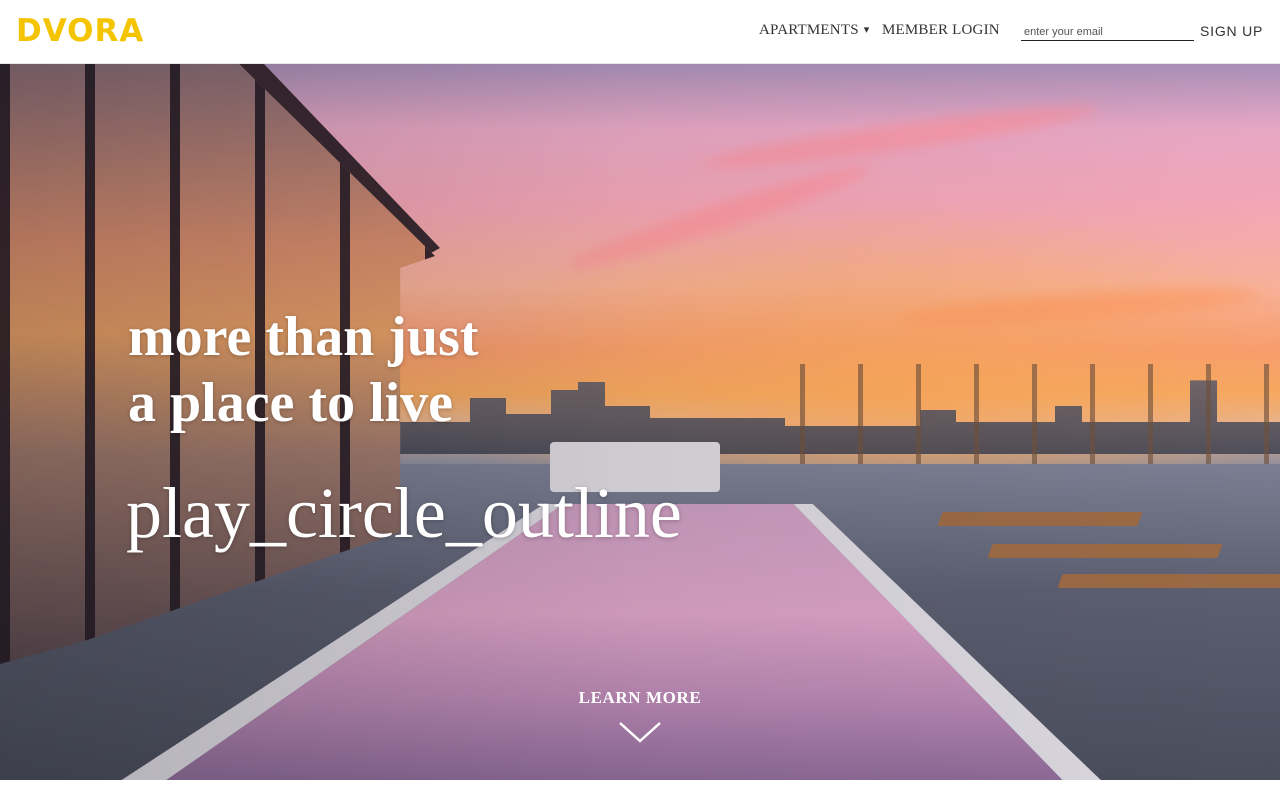  What do you see at coordinates (640, 790) in the screenshot?
I see `page-bottom-strip` at bounding box center [640, 790].